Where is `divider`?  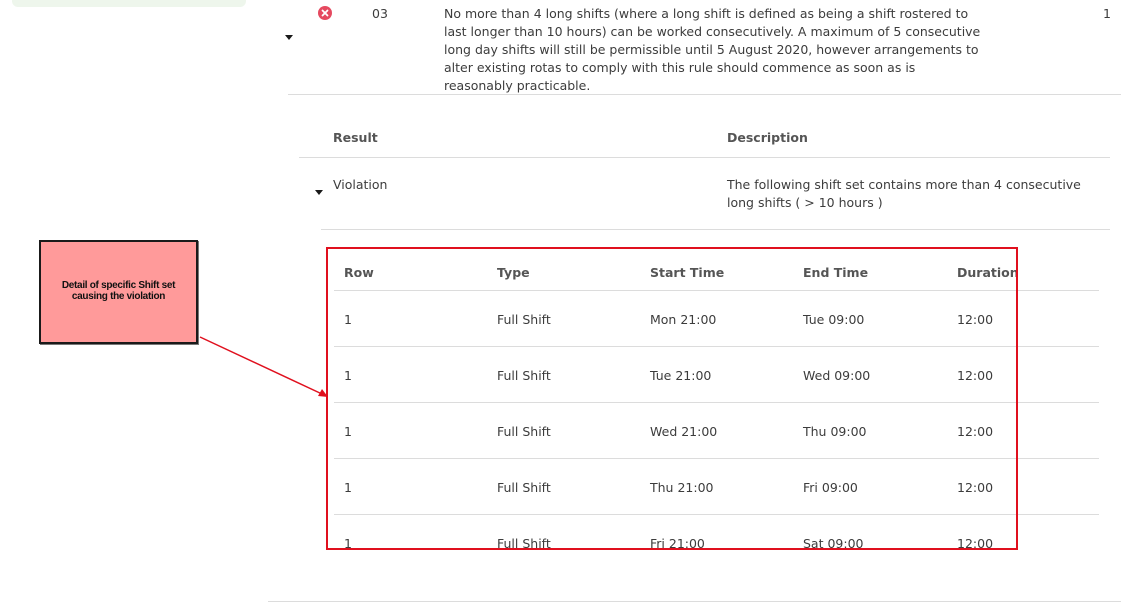 divider is located at coordinates (694, 601).